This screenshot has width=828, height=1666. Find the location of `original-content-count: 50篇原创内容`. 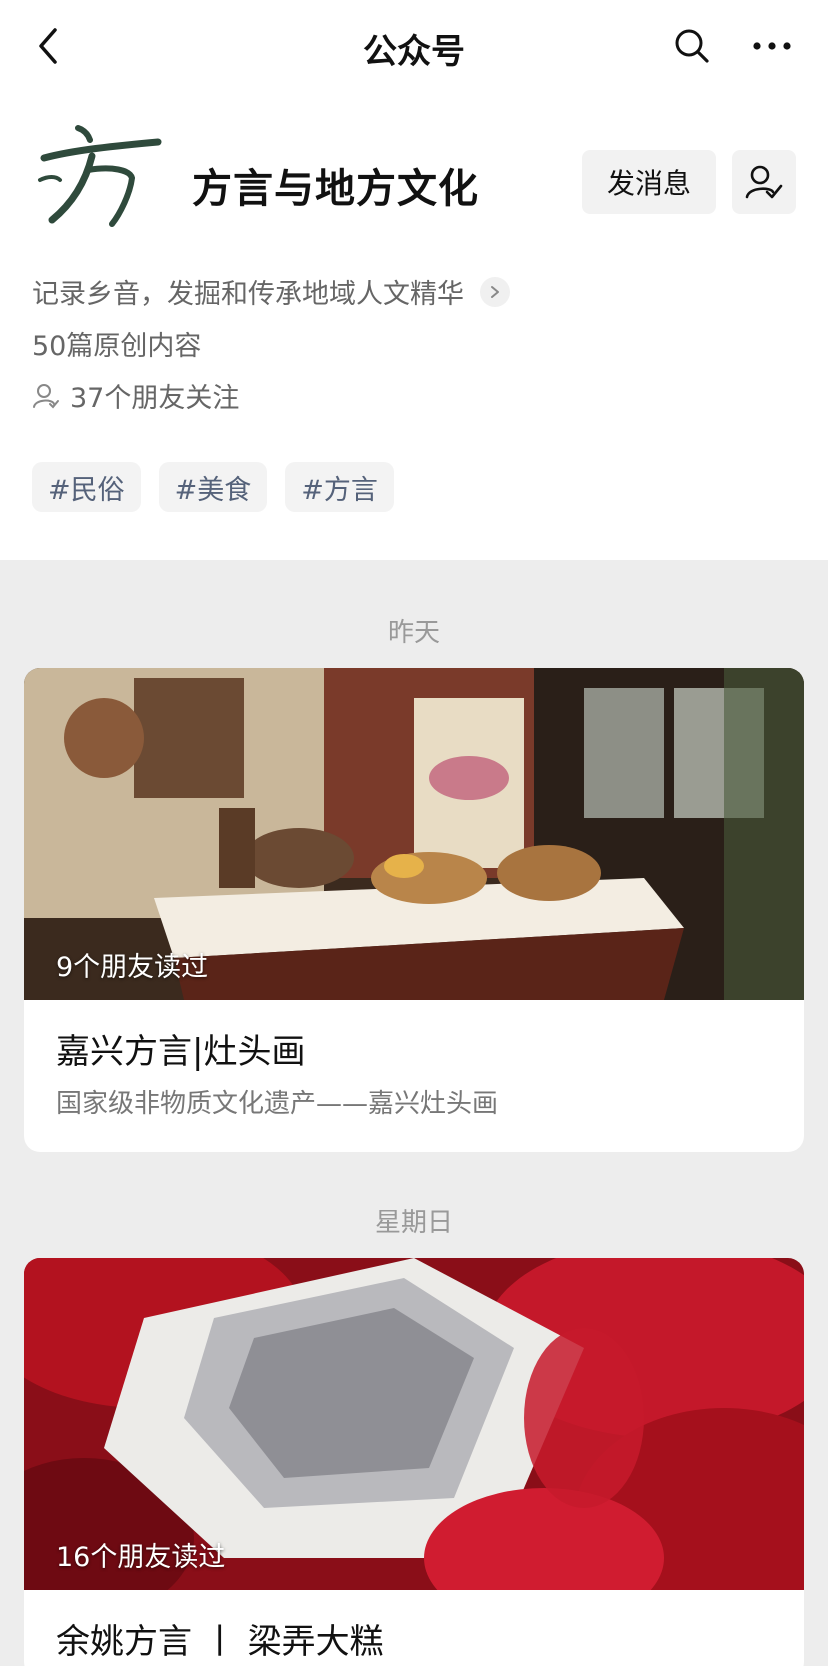

original-content-count: 50篇原创内容 is located at coordinates (117, 346).